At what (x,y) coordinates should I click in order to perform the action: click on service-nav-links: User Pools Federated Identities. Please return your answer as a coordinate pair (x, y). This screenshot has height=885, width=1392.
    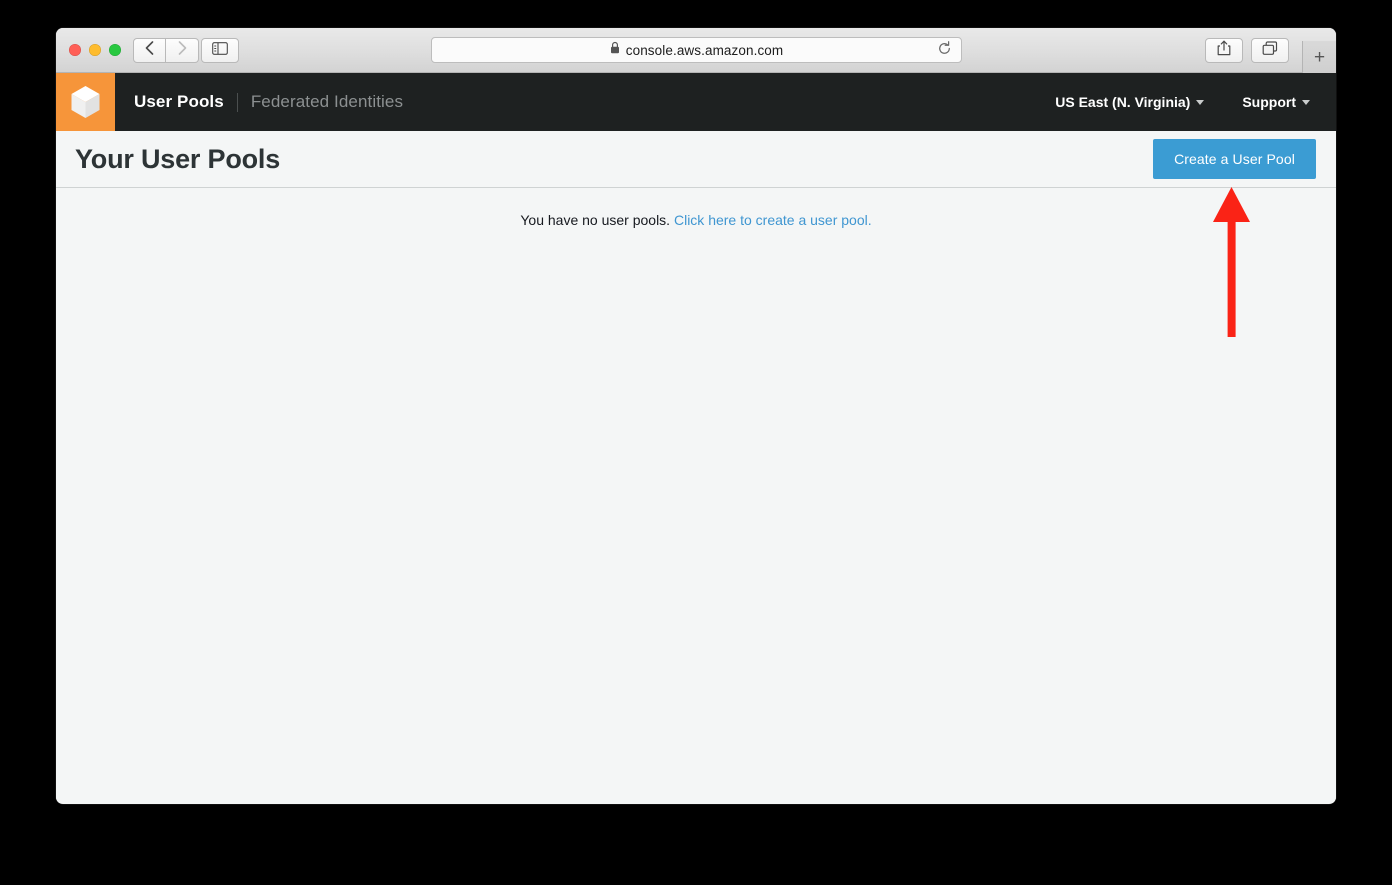
    Looking at the image, I should click on (268, 102).